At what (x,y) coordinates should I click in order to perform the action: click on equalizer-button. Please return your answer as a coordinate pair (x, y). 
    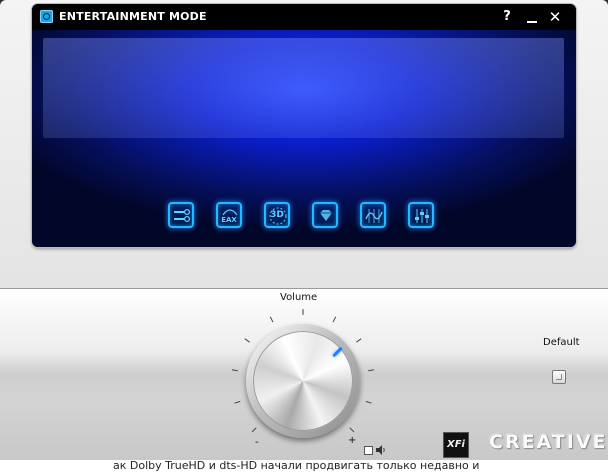
    Looking at the image, I should click on (373, 215).